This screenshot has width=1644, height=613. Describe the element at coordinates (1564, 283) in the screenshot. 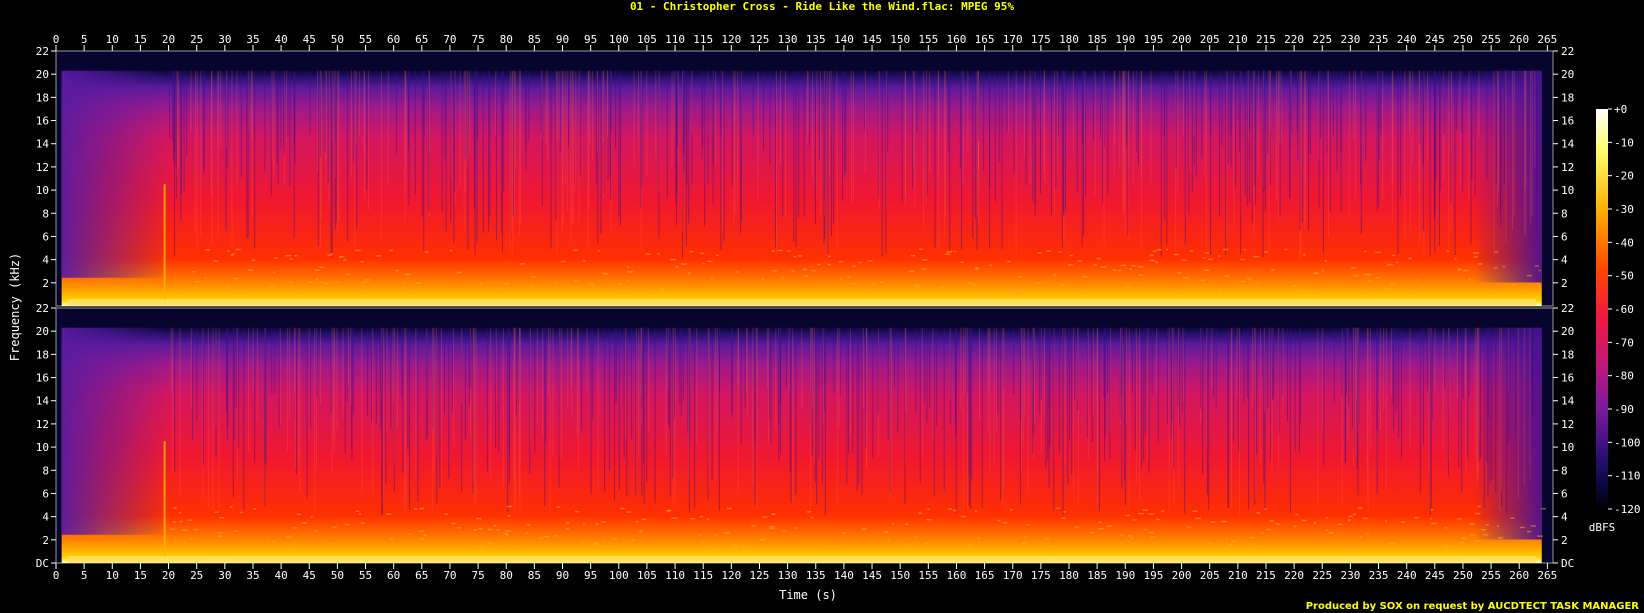

I see `y-tick-label-right: 2` at that location.